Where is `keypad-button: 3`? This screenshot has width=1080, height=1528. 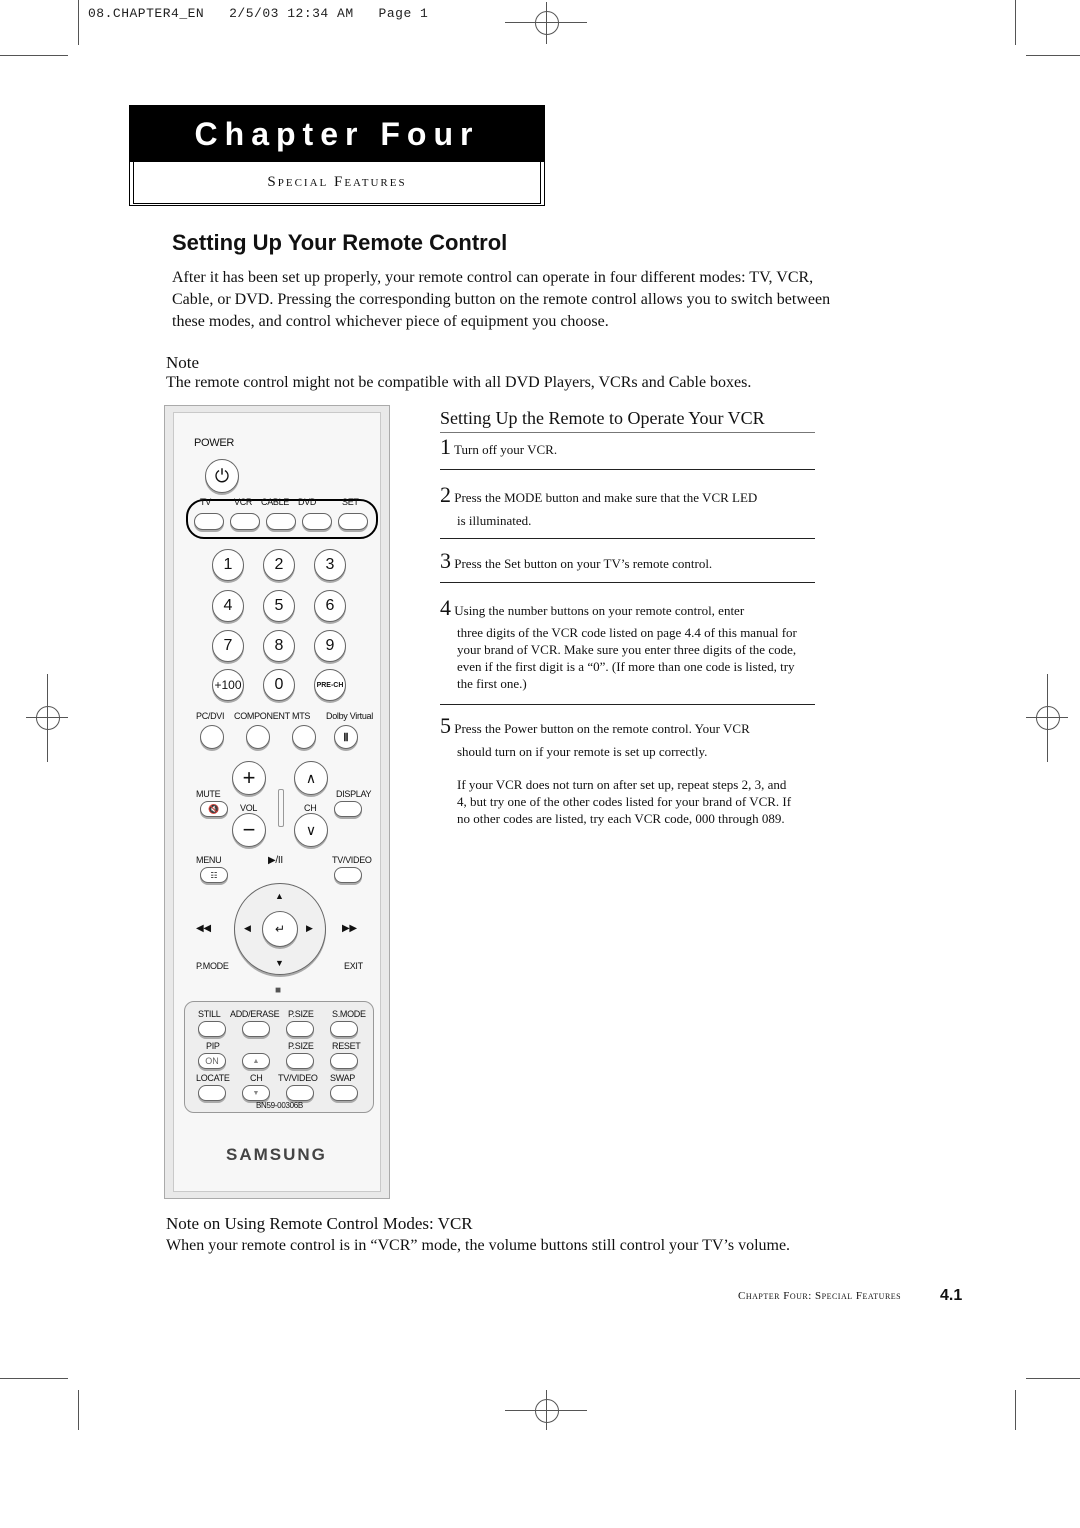 keypad-button: 3 is located at coordinates (330, 565).